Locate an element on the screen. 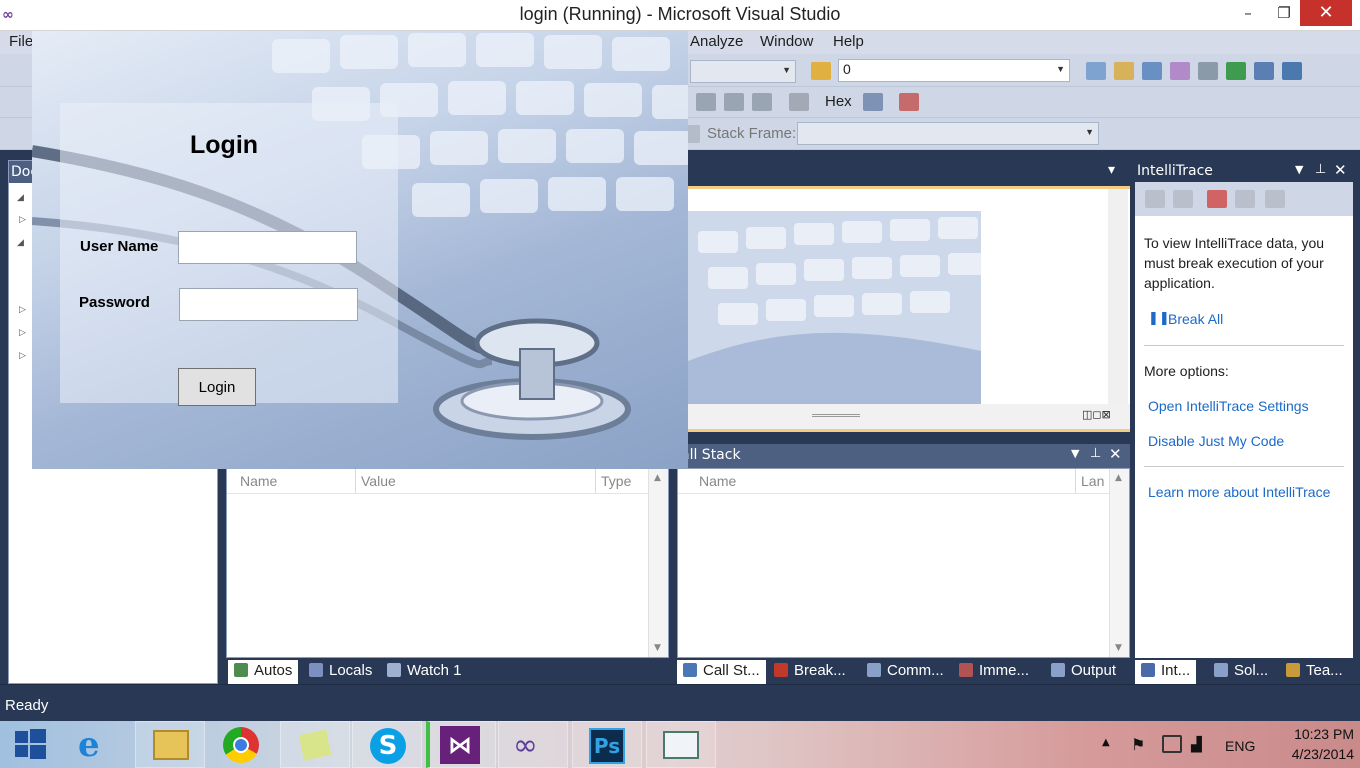  keyboard-image is located at coordinates (834, 308).